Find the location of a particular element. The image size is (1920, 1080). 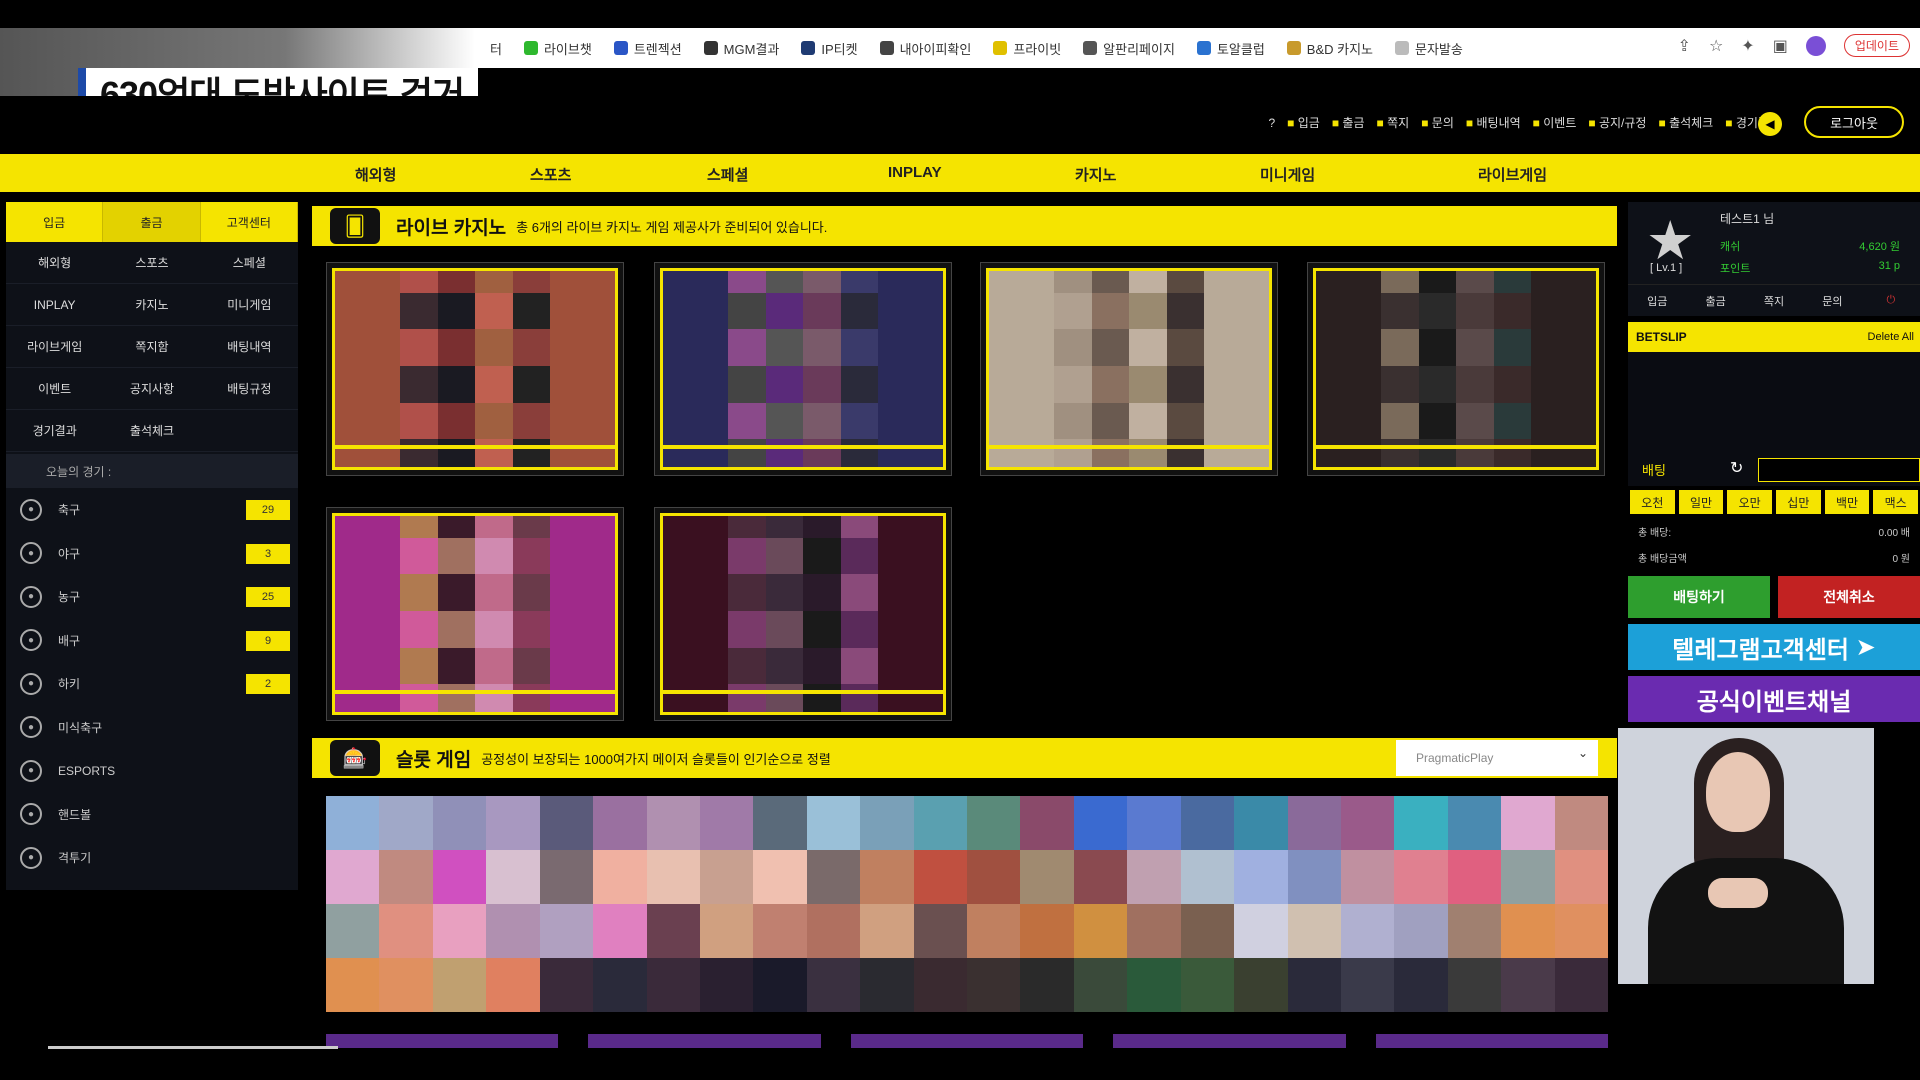

sidebar-menu-item: 공지사항 is located at coordinates (152, 389).